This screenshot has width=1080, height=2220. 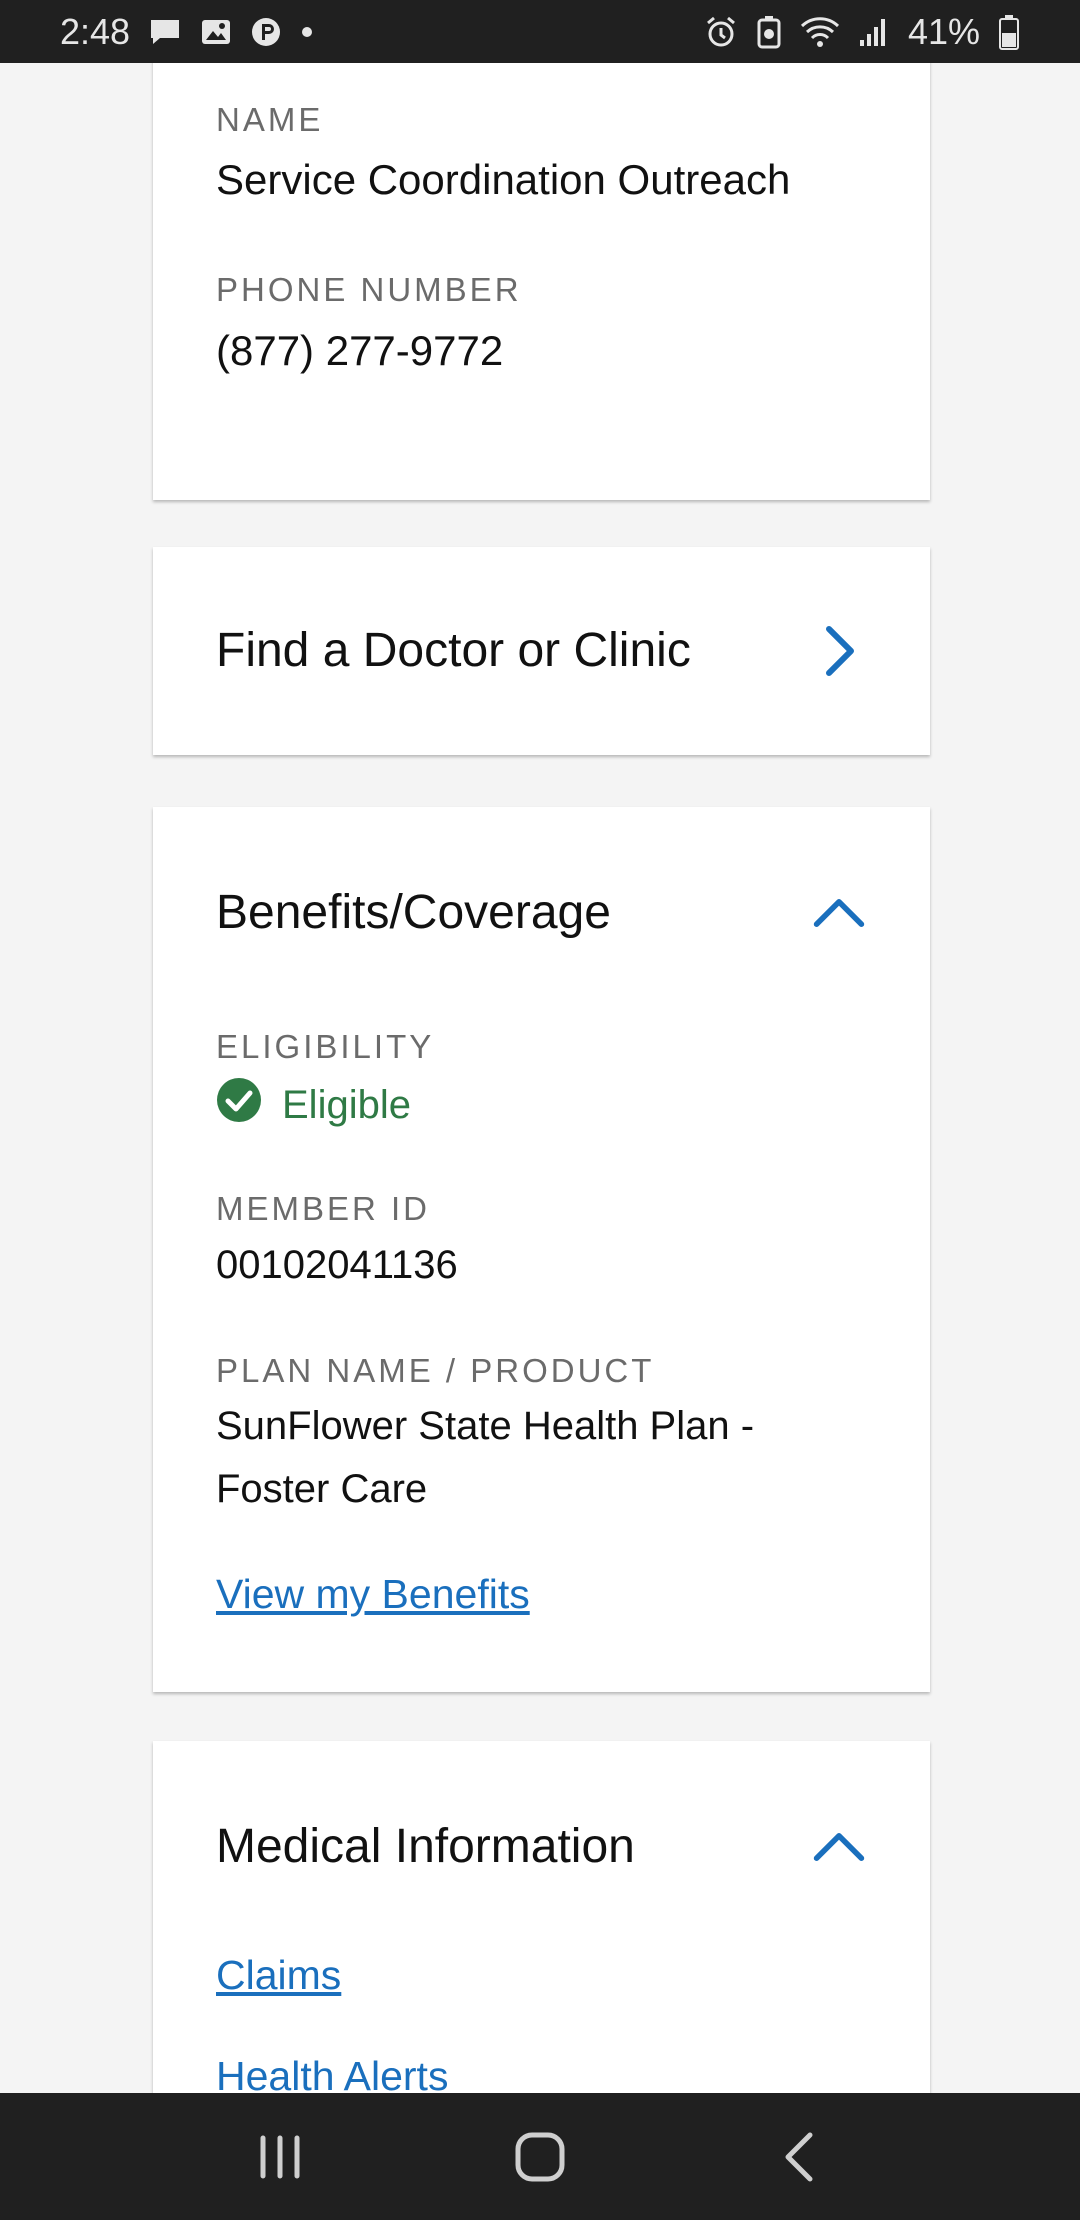 What do you see at coordinates (216, 32) in the screenshot?
I see `image-icon` at bounding box center [216, 32].